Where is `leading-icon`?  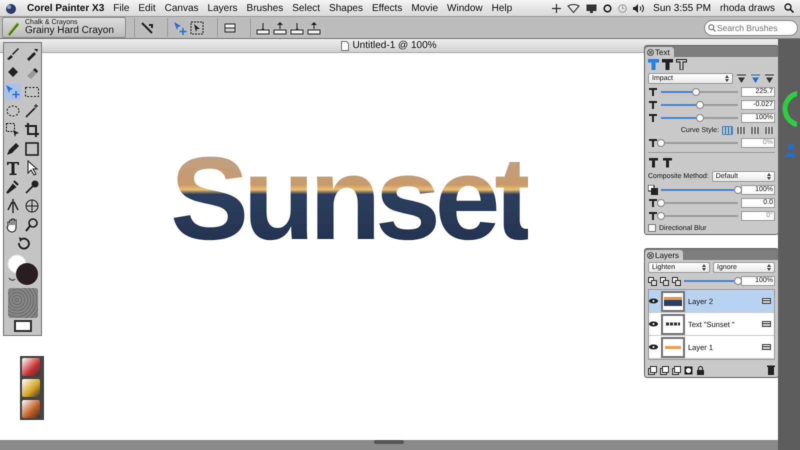 leading-icon is located at coordinates (653, 118).